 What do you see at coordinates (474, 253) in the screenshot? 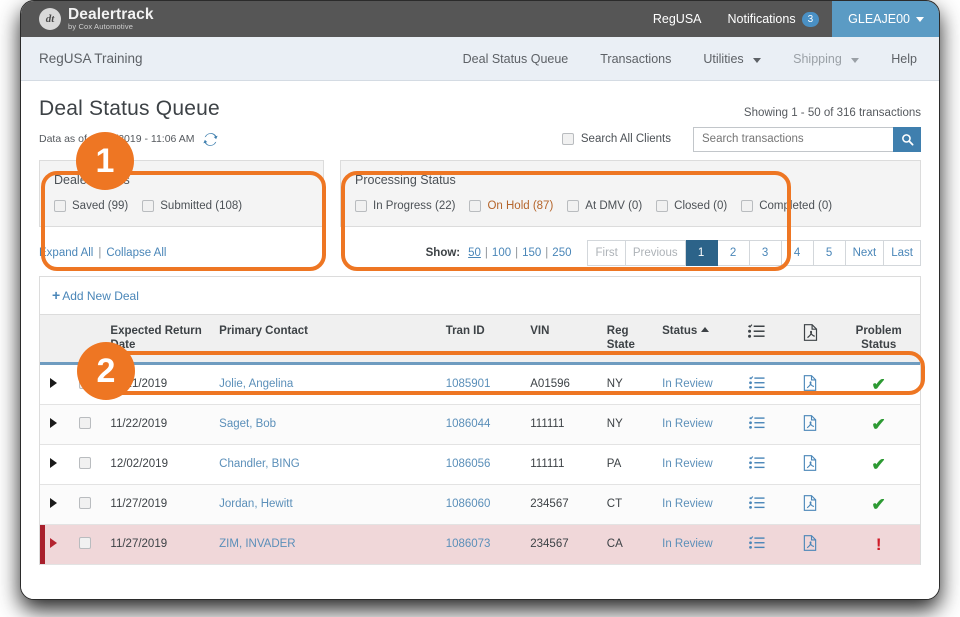
I see `show-option-50: 50` at bounding box center [474, 253].